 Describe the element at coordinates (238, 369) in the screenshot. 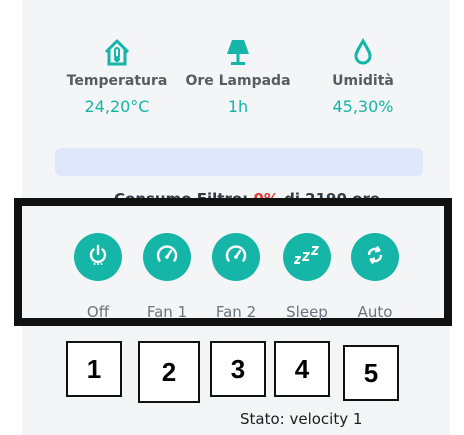

I see `annotation-box-3: 3` at that location.